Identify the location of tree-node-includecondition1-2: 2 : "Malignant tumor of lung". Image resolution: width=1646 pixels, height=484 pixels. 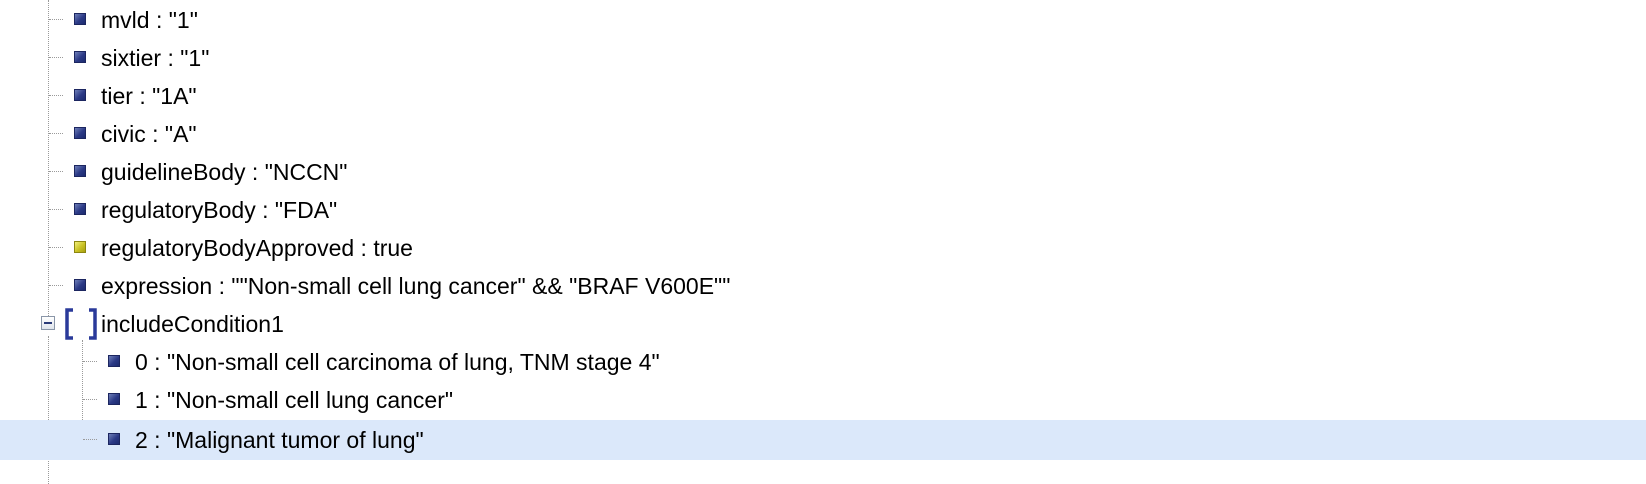
(823, 440).